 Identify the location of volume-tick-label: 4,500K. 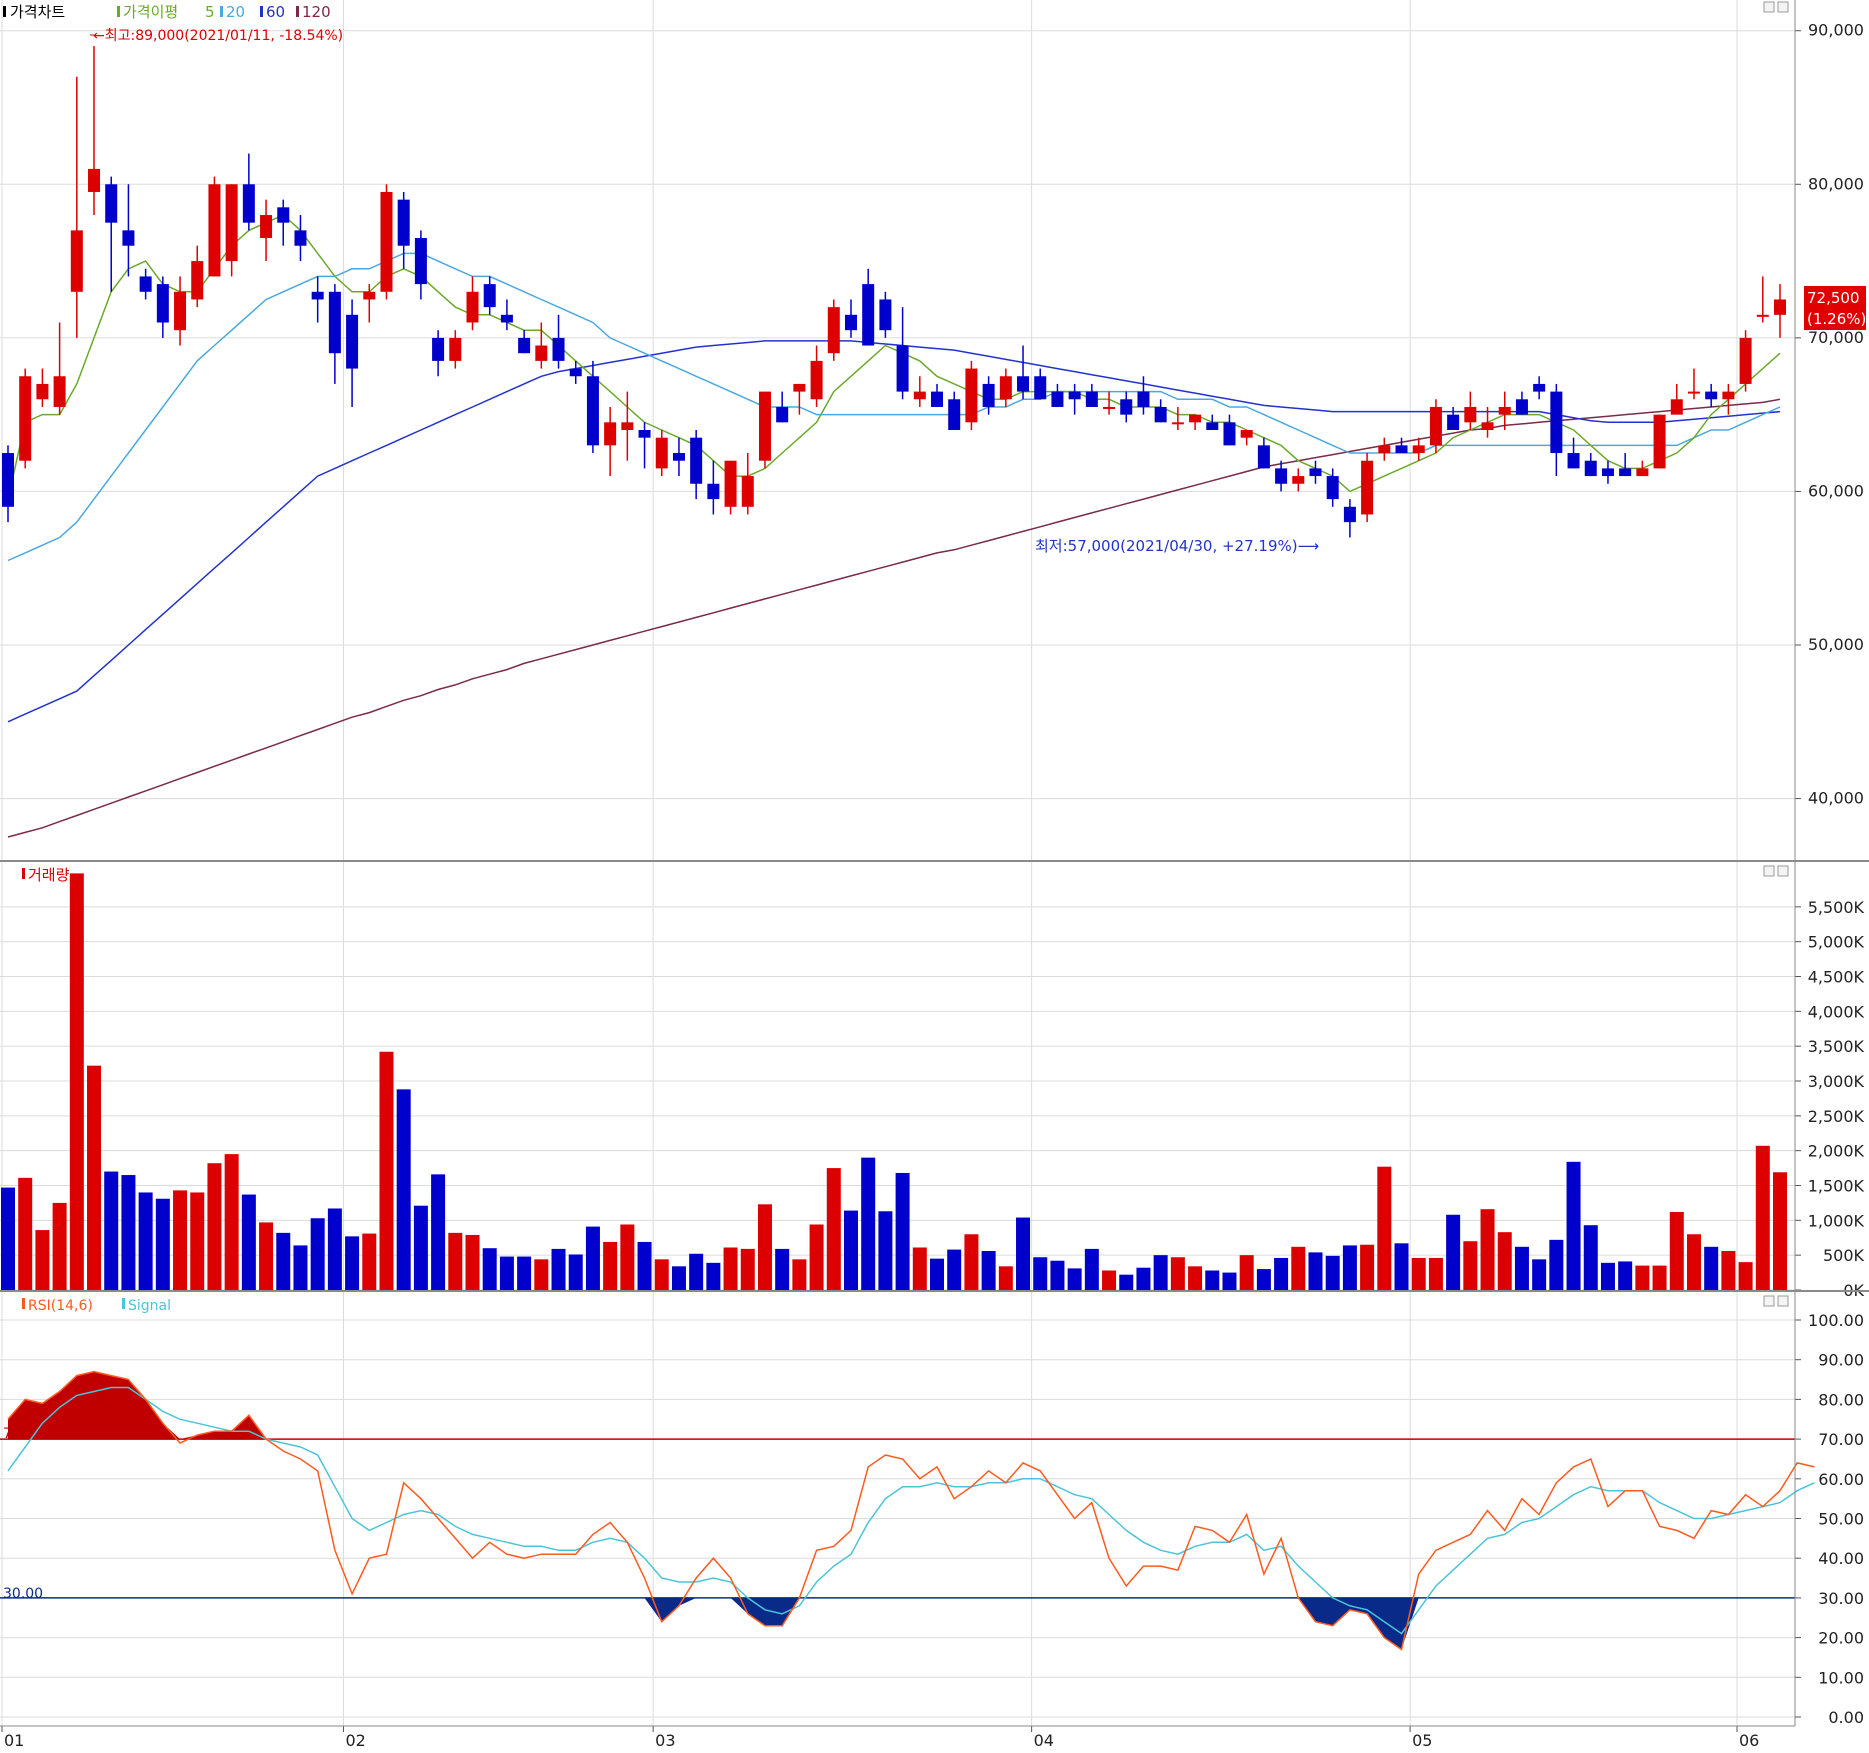
(1836, 977).